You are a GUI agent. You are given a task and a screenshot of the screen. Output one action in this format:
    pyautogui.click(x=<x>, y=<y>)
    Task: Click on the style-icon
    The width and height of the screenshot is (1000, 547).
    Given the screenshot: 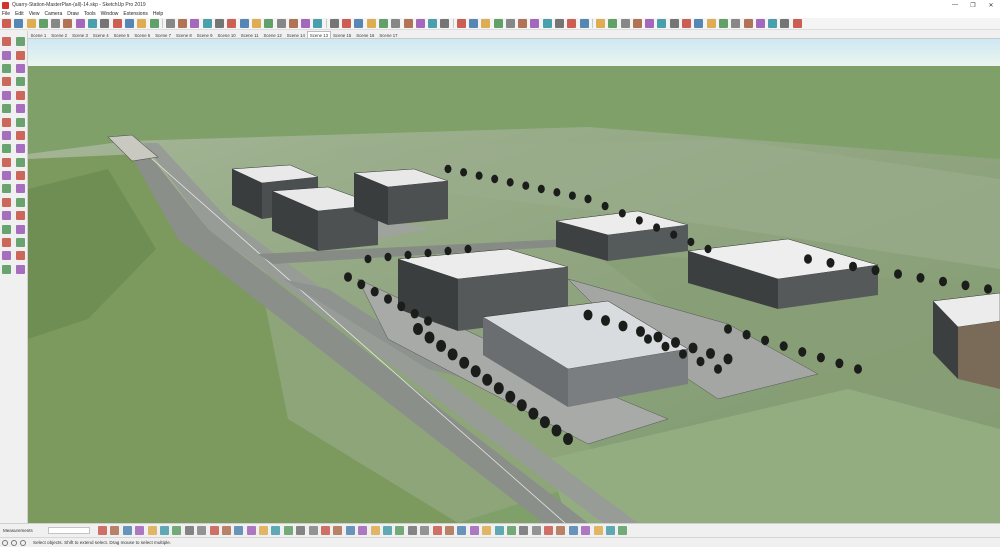 What is the action you would take?
    pyautogui.click(x=572, y=23)
    